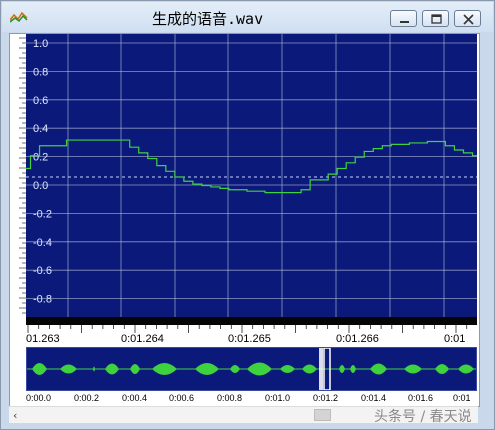  What do you see at coordinates (142, 339) in the screenshot?
I see `time-tick-label: 0:01.264` at bounding box center [142, 339].